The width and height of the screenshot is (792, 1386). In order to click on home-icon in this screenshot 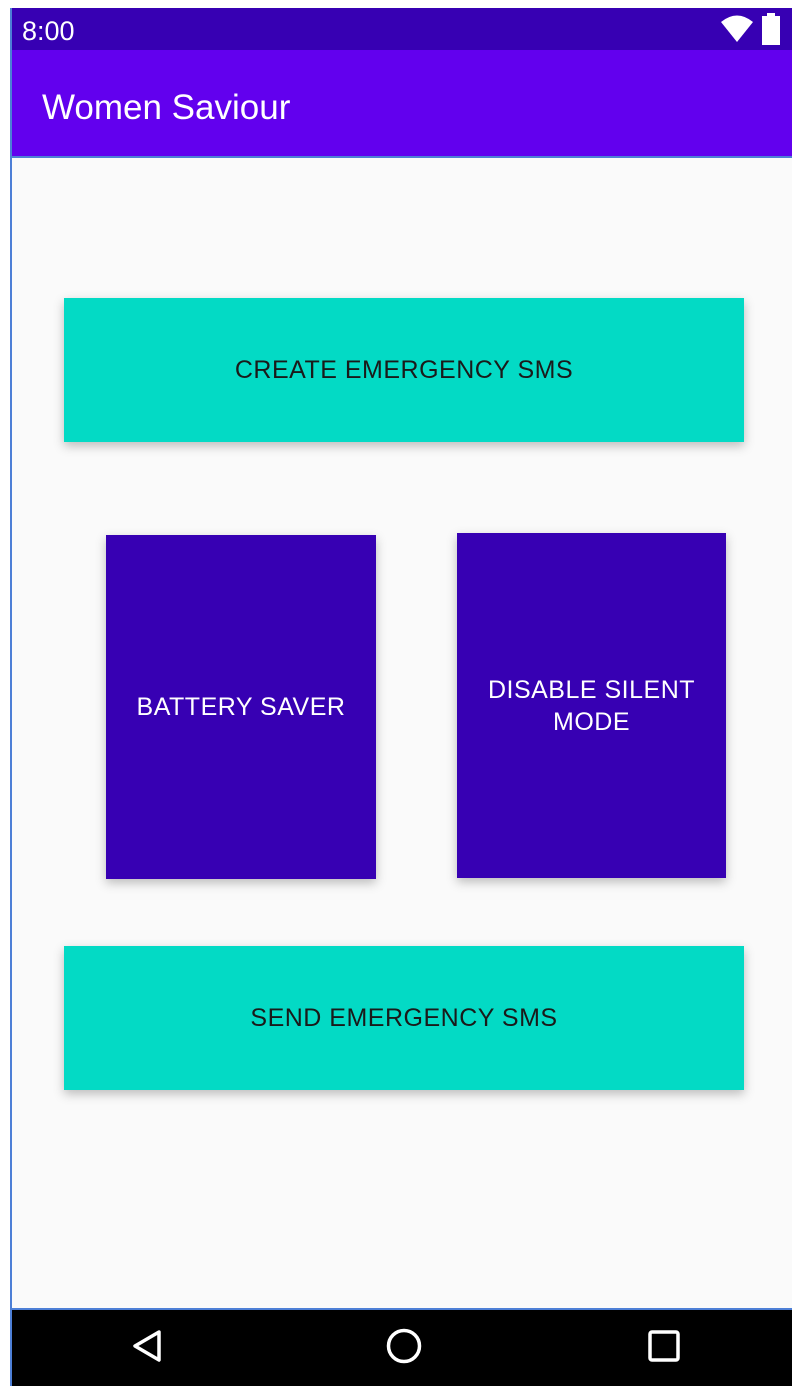, I will do `click(404, 1348)`.